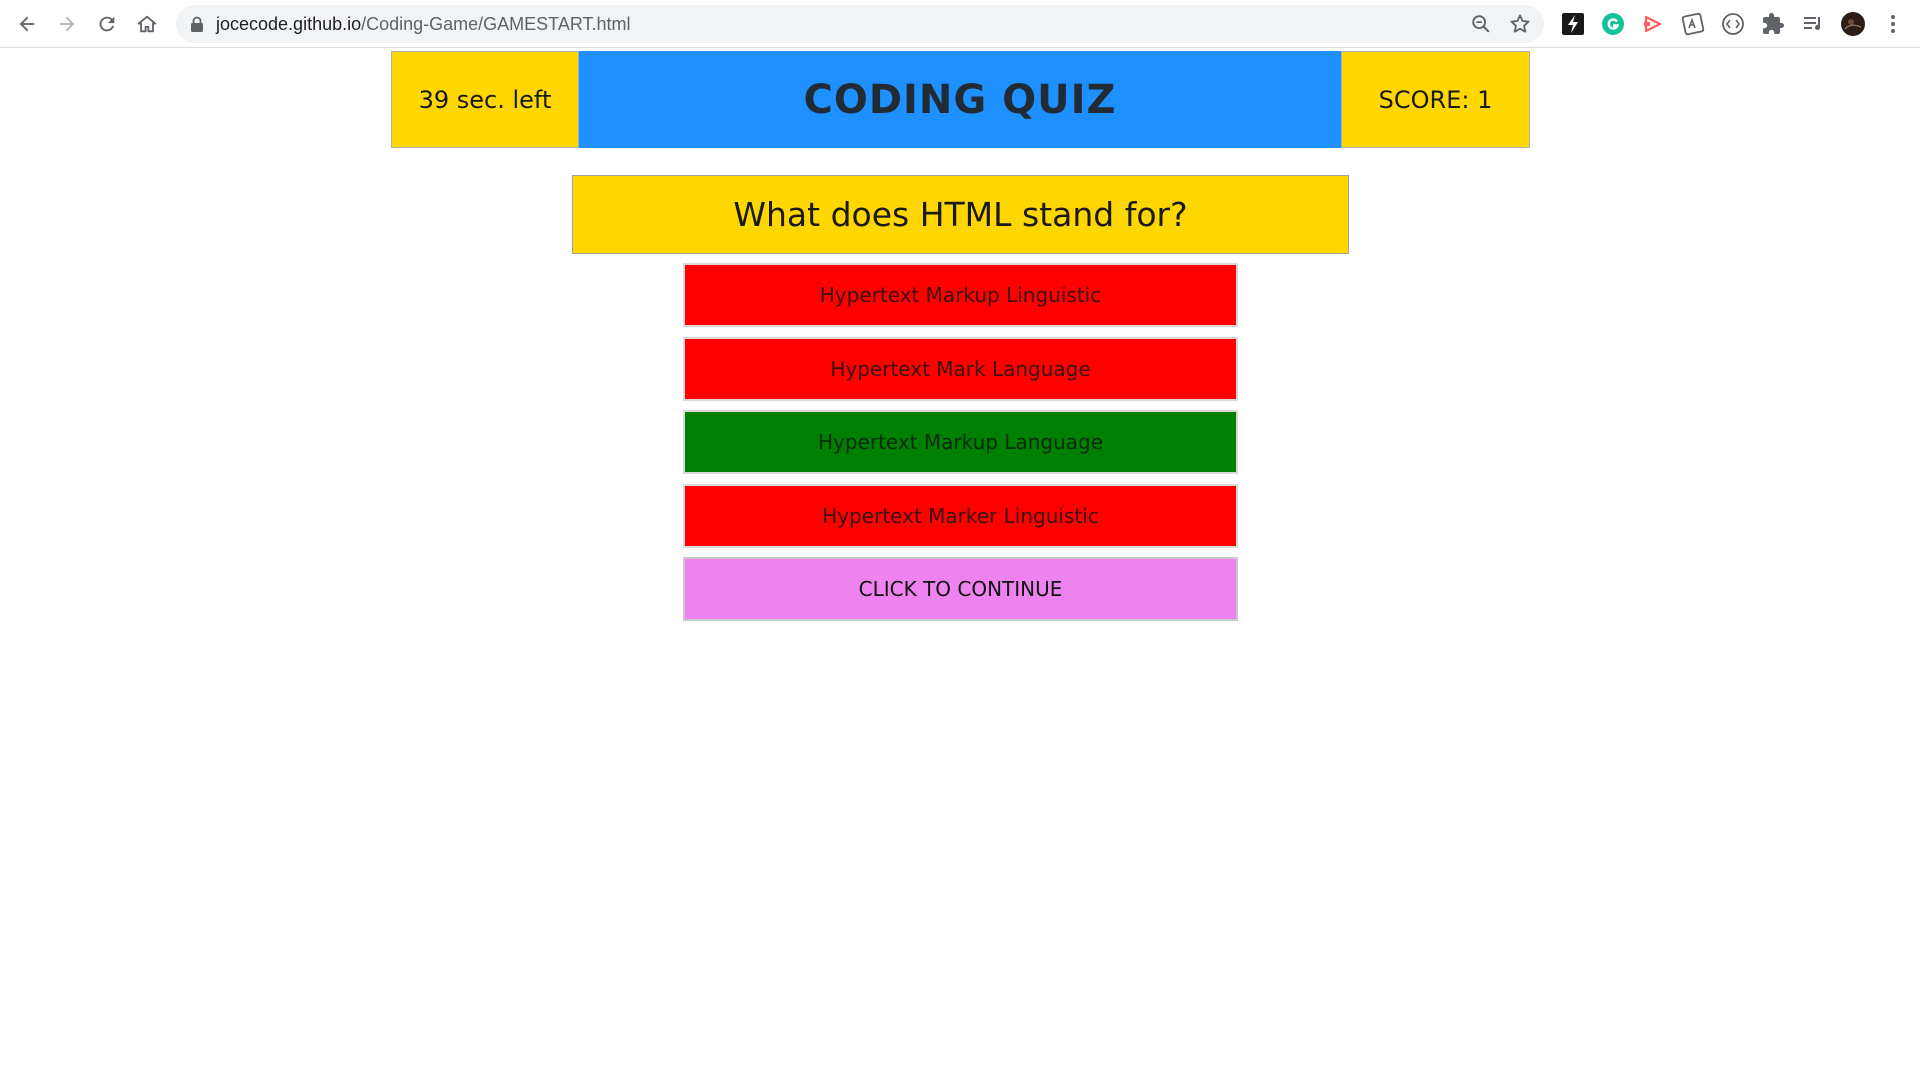  I want to click on arrow-left-icon, so click(27, 24).